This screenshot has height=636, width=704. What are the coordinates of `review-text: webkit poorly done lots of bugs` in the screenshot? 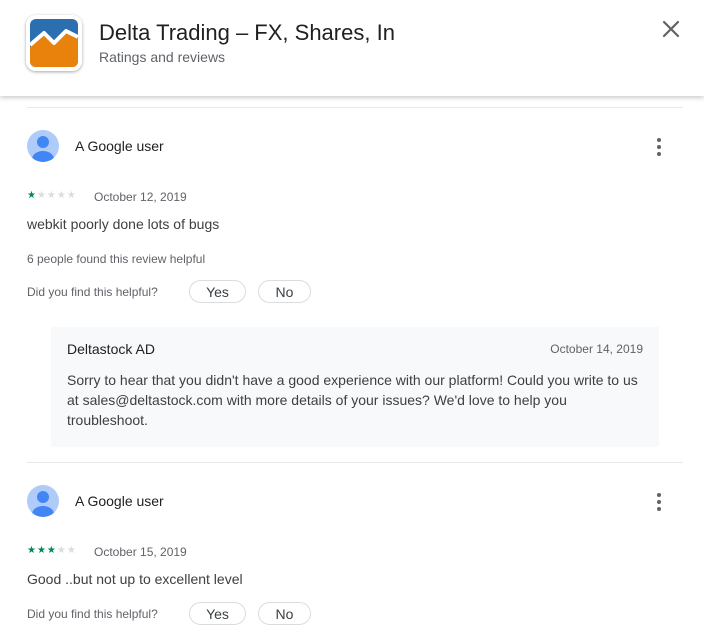 It's located at (123, 224).